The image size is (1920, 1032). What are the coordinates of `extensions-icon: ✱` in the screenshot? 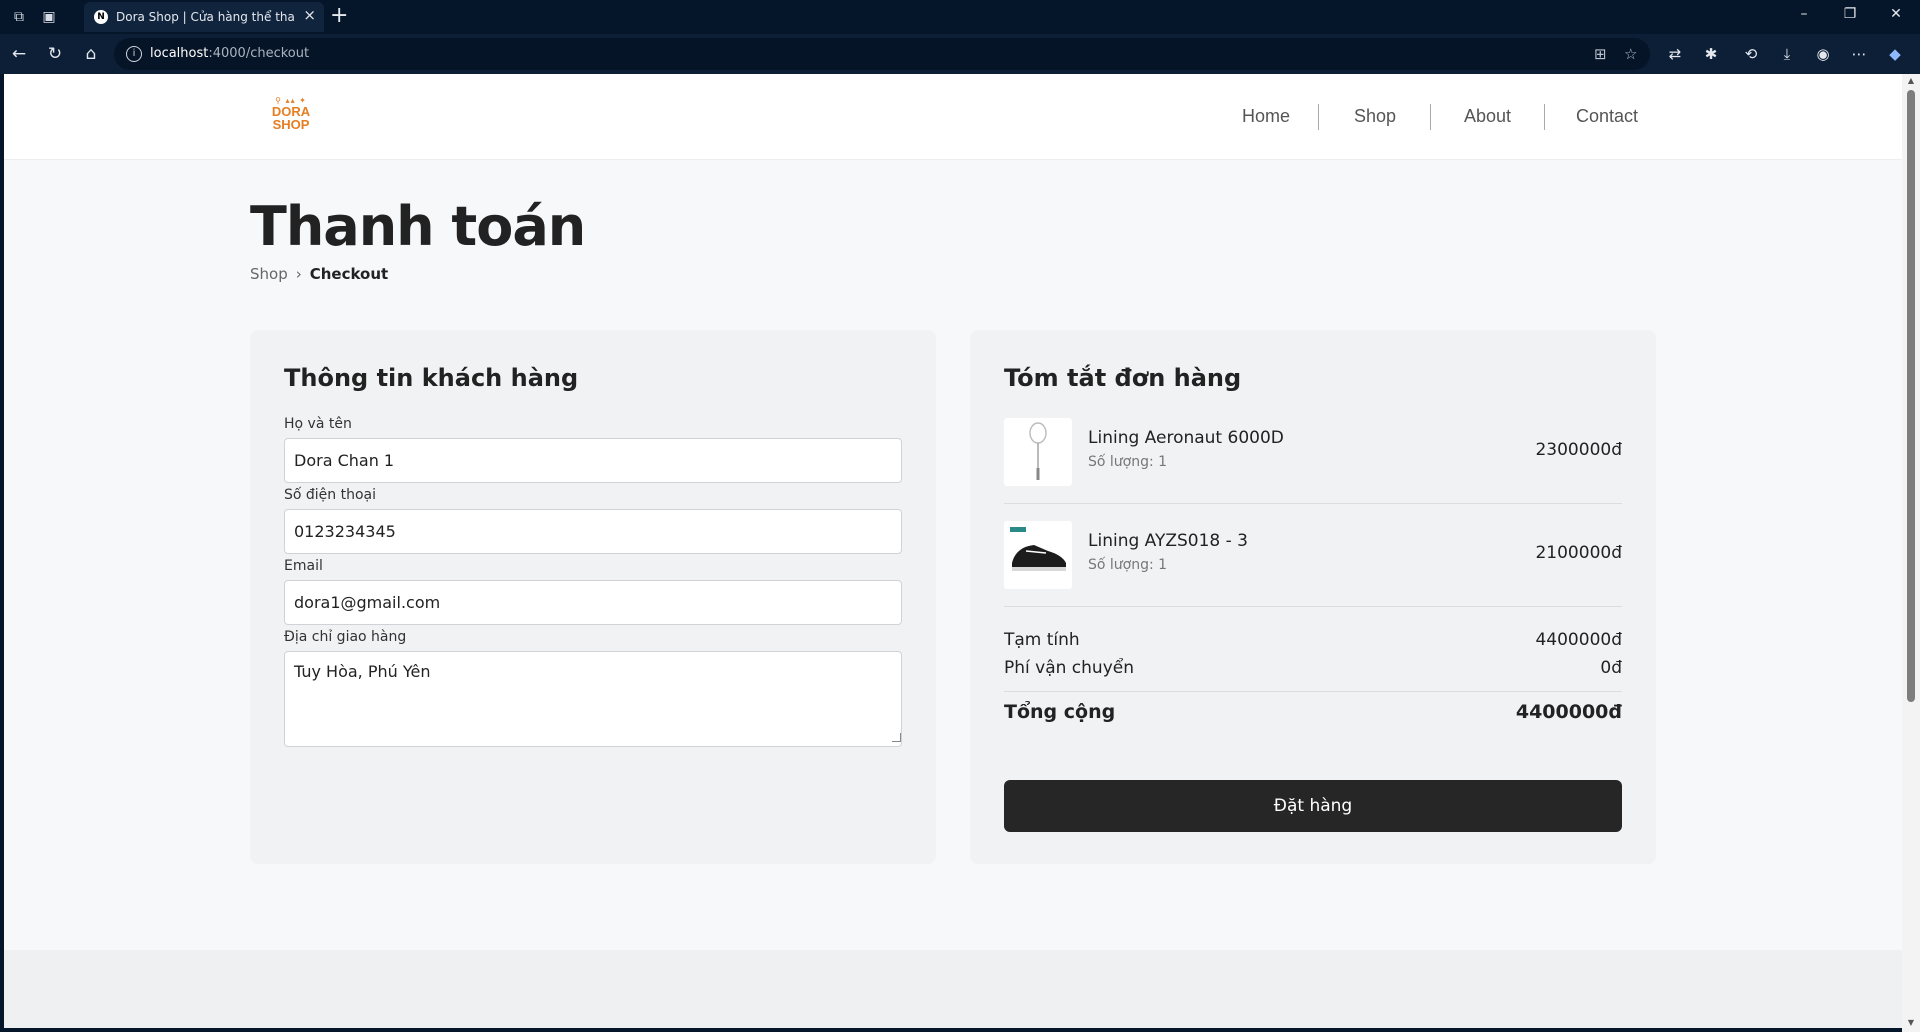 It's located at (1711, 54).